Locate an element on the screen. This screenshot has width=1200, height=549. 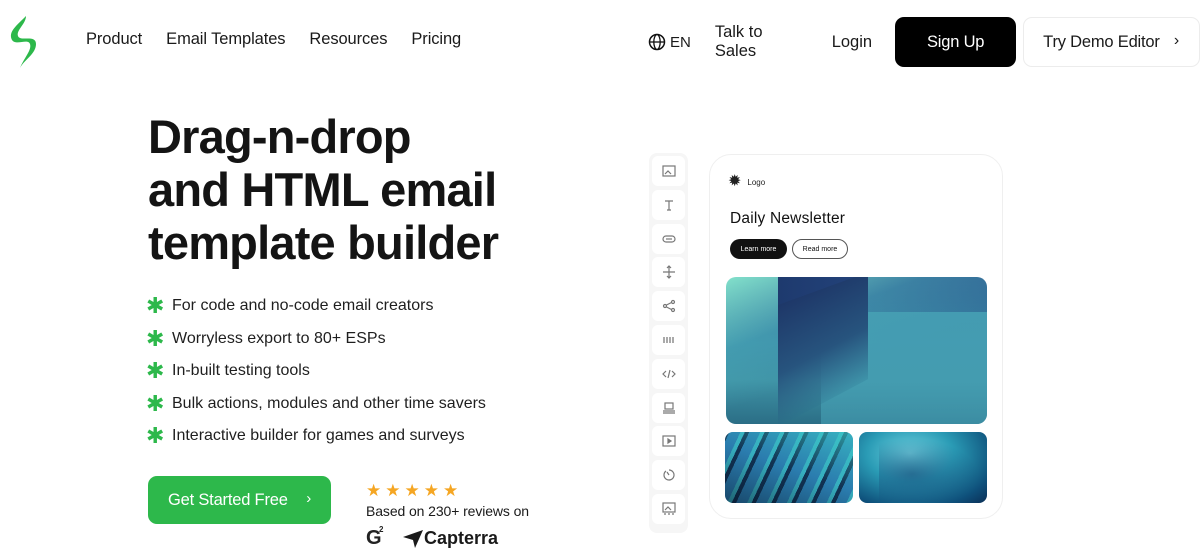
tool-banner is located at coordinates (668, 508).